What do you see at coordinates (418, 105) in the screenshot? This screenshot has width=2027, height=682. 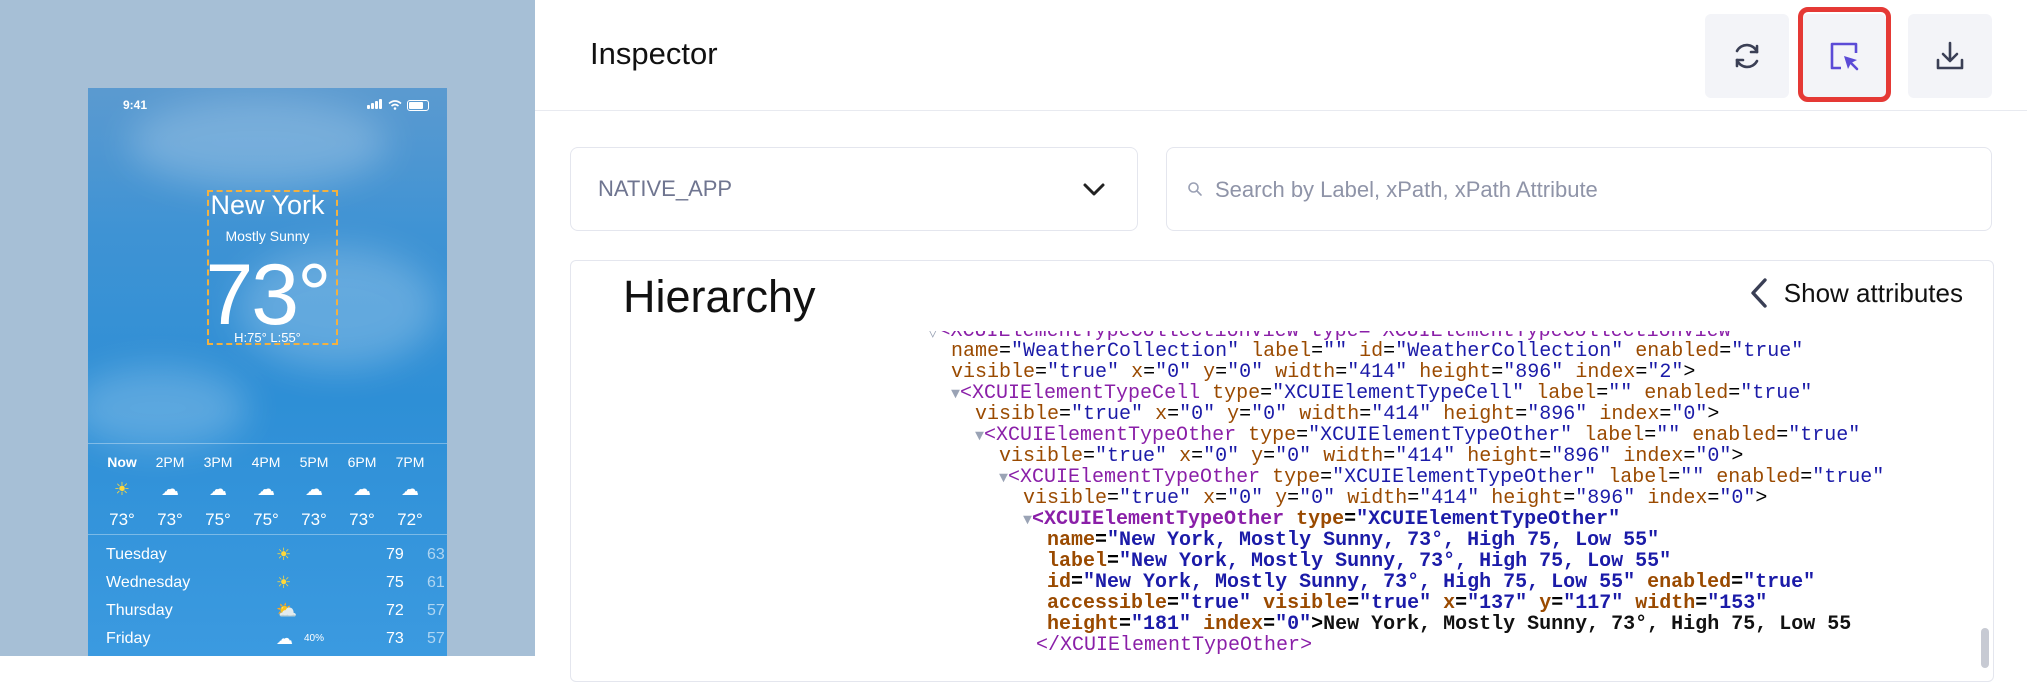 I see `battery-icon` at bounding box center [418, 105].